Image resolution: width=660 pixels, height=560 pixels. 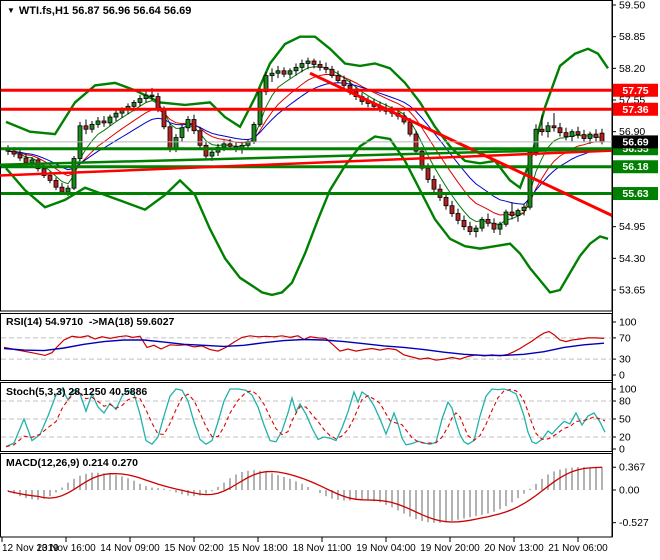 What do you see at coordinates (450, 548) in the screenshot?
I see `time-tick-label: 19 Nov 20:00` at bounding box center [450, 548].